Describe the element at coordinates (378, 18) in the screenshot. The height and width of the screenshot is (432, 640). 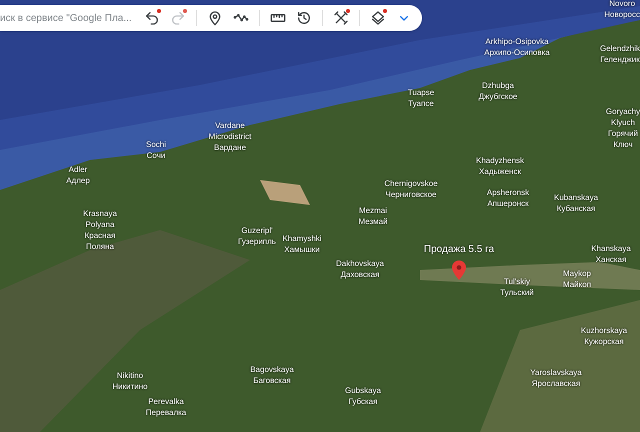
I see `layers-icon` at that location.